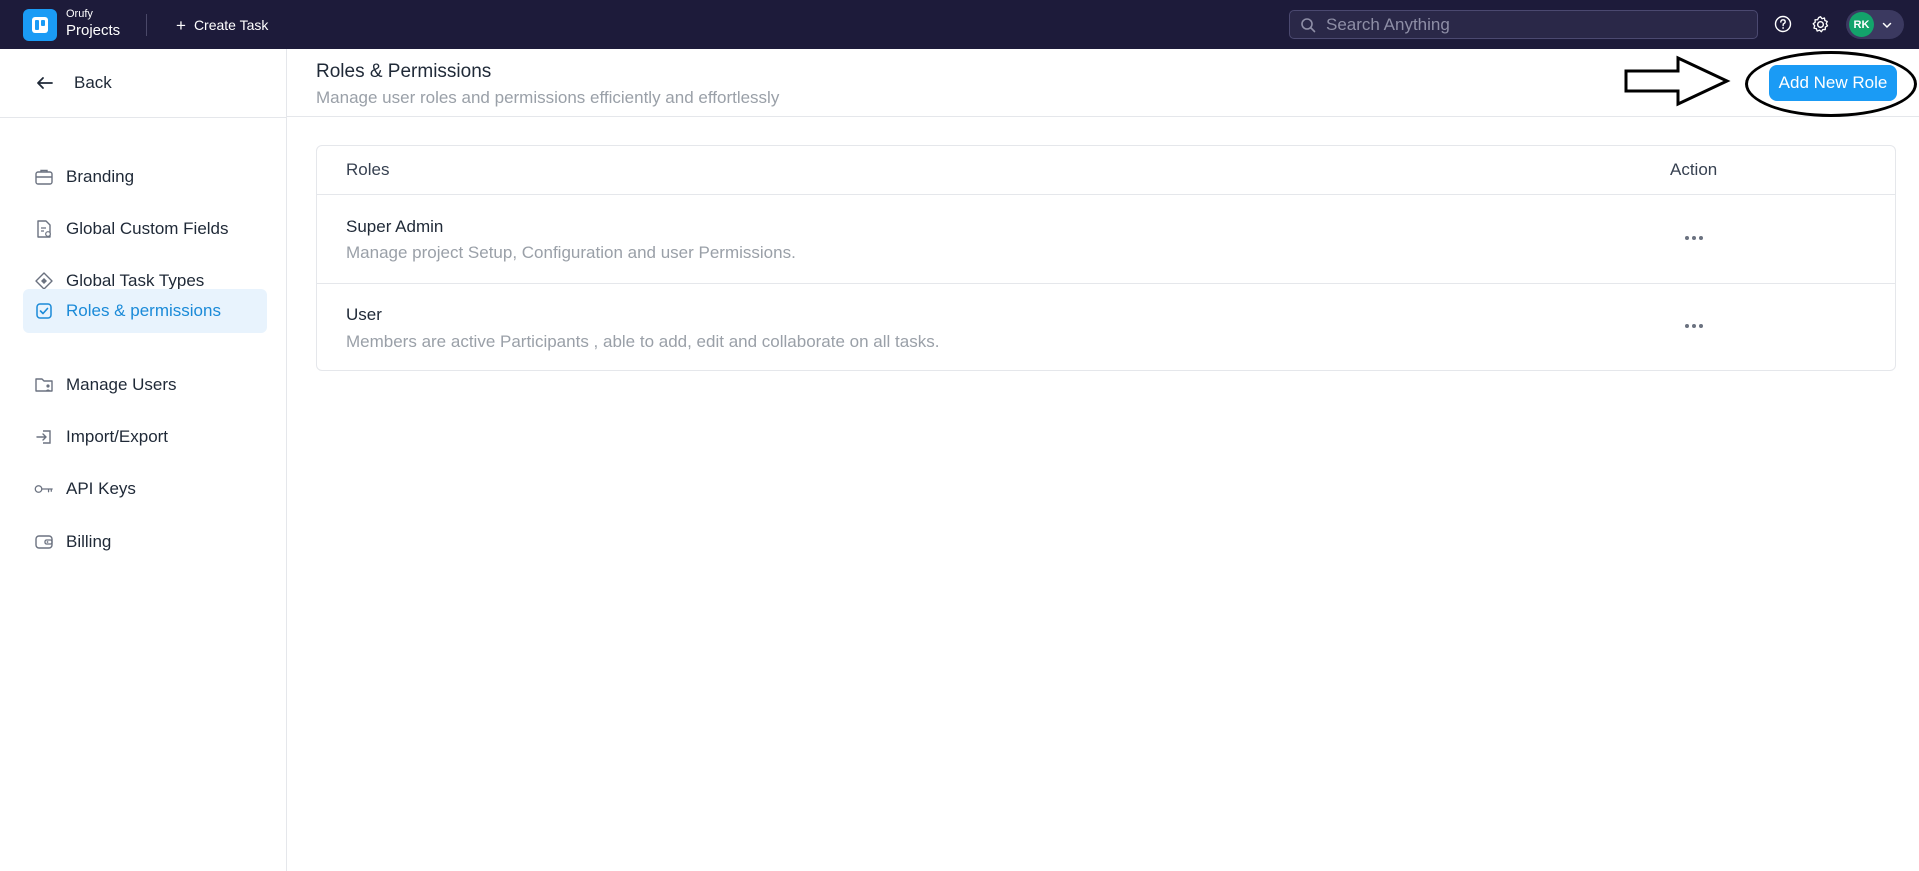 The height and width of the screenshot is (871, 1919). Describe the element at coordinates (145, 177) in the screenshot. I see `sidebar-item-branding: Branding` at that location.